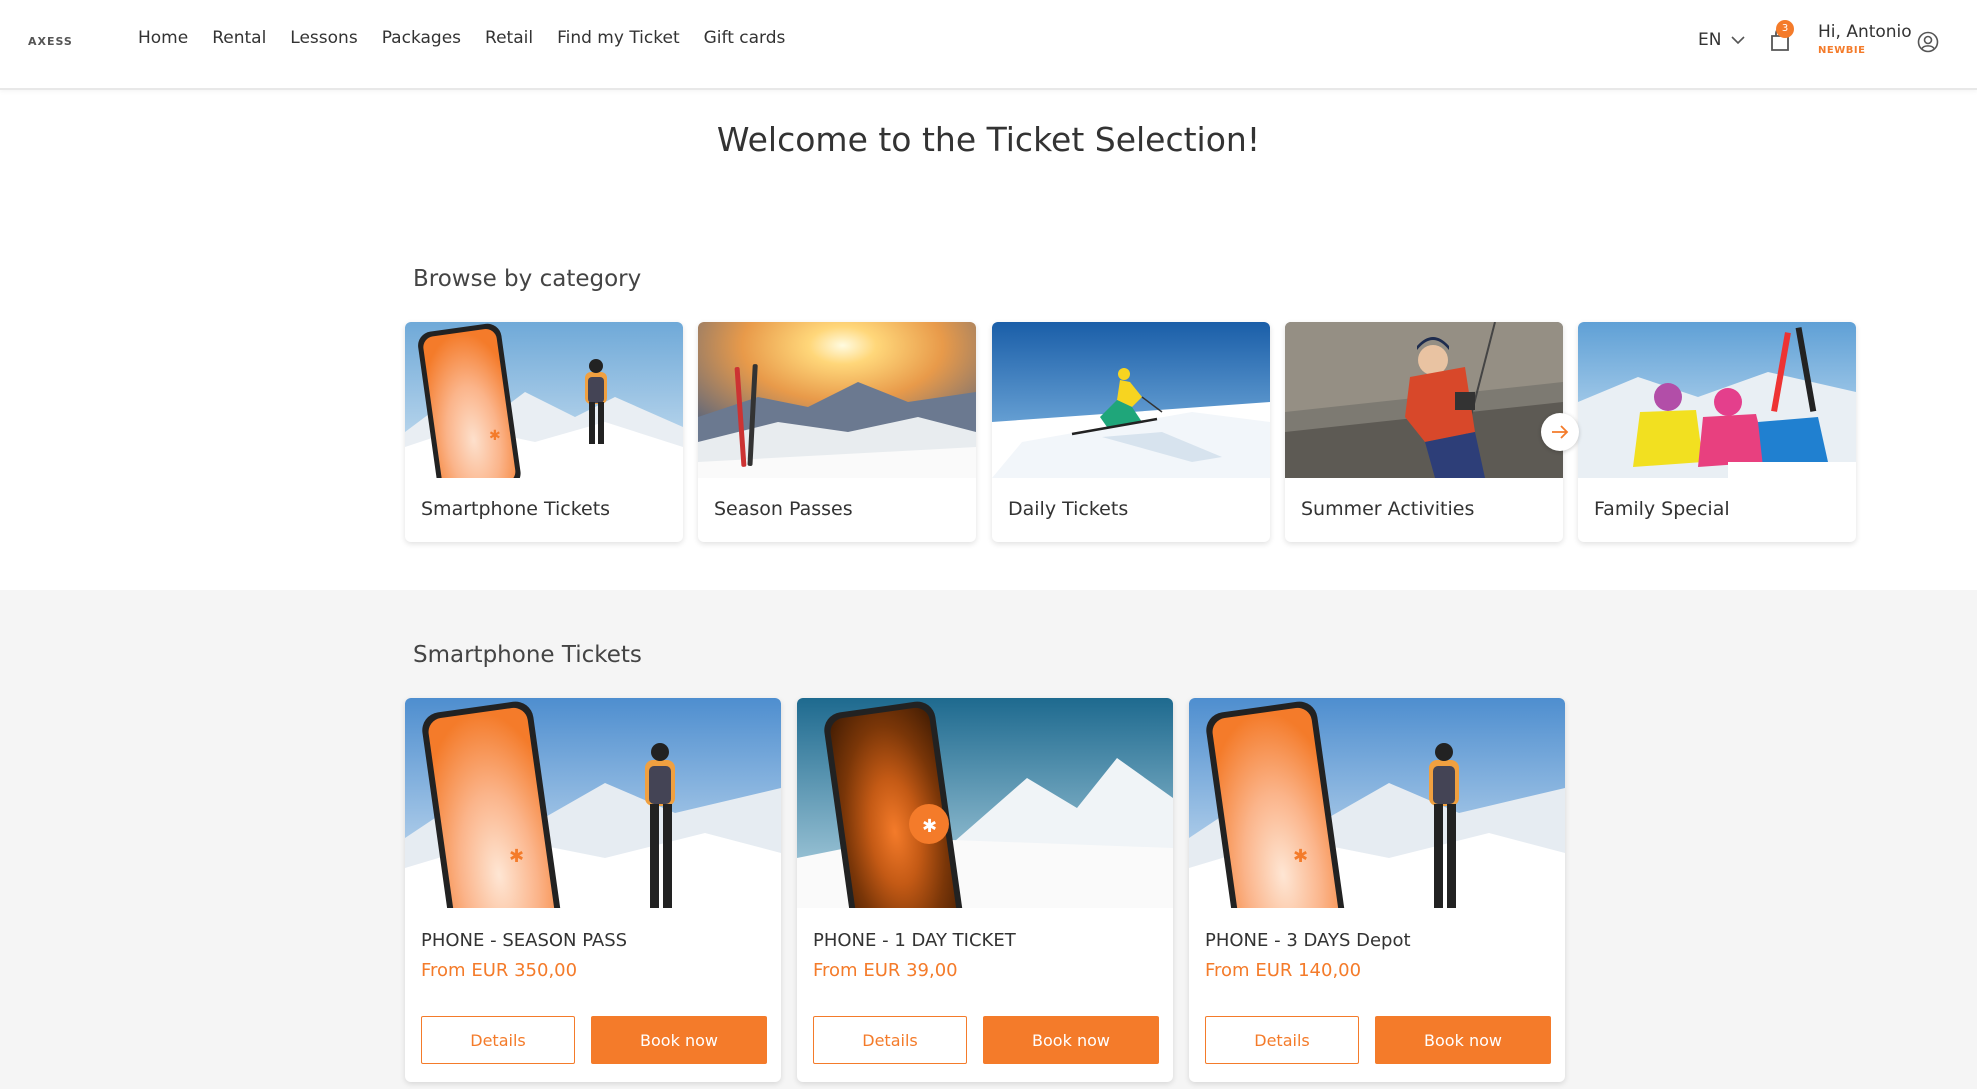 This screenshot has width=1977, height=1089. I want to click on language-label: EN, so click(1710, 40).